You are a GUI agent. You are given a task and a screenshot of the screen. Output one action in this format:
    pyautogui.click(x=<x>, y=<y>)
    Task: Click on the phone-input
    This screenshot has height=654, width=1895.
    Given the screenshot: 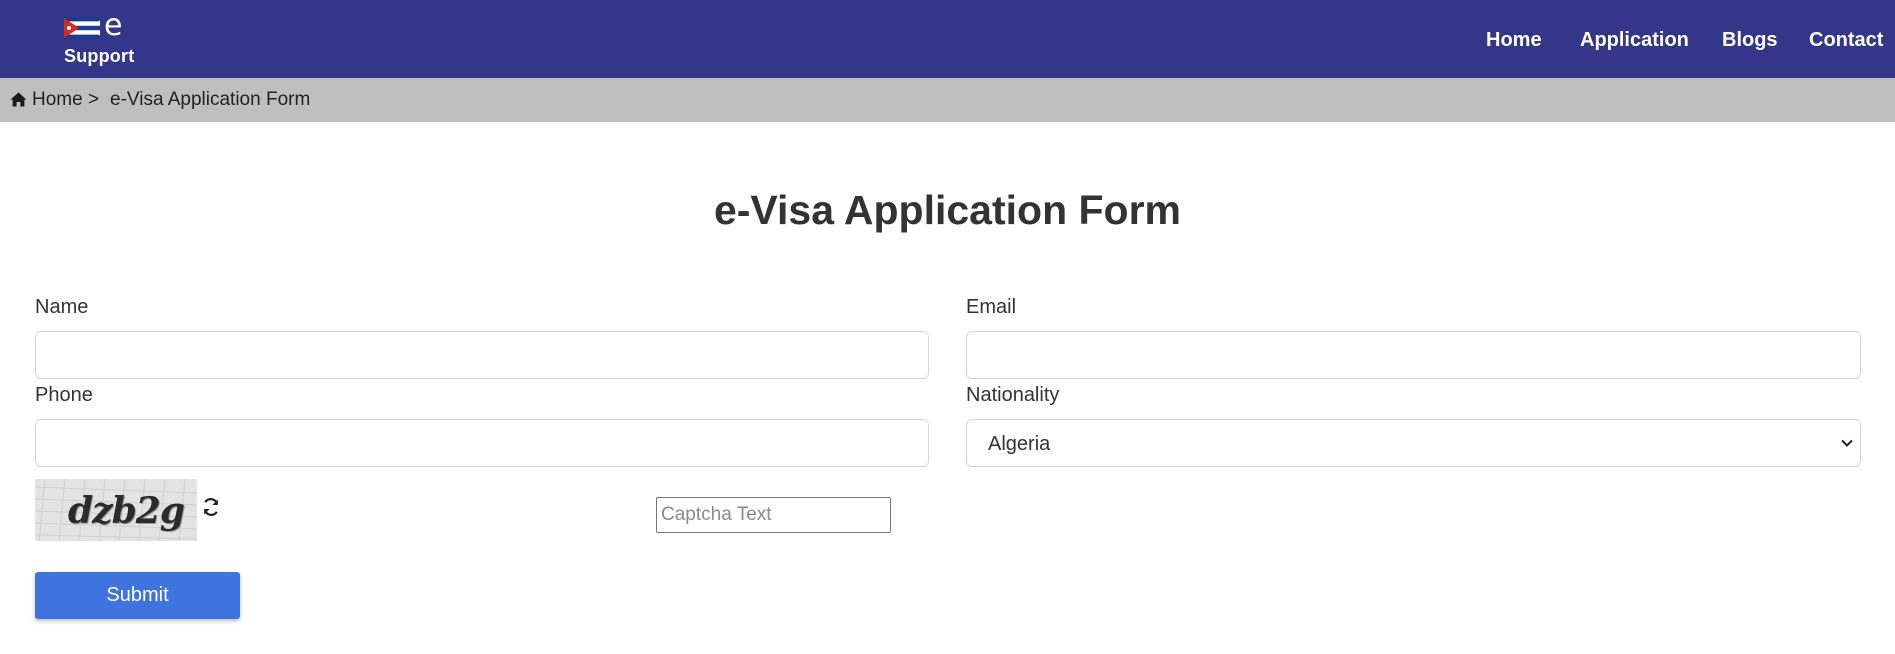 What is the action you would take?
    pyautogui.click(x=482, y=443)
    